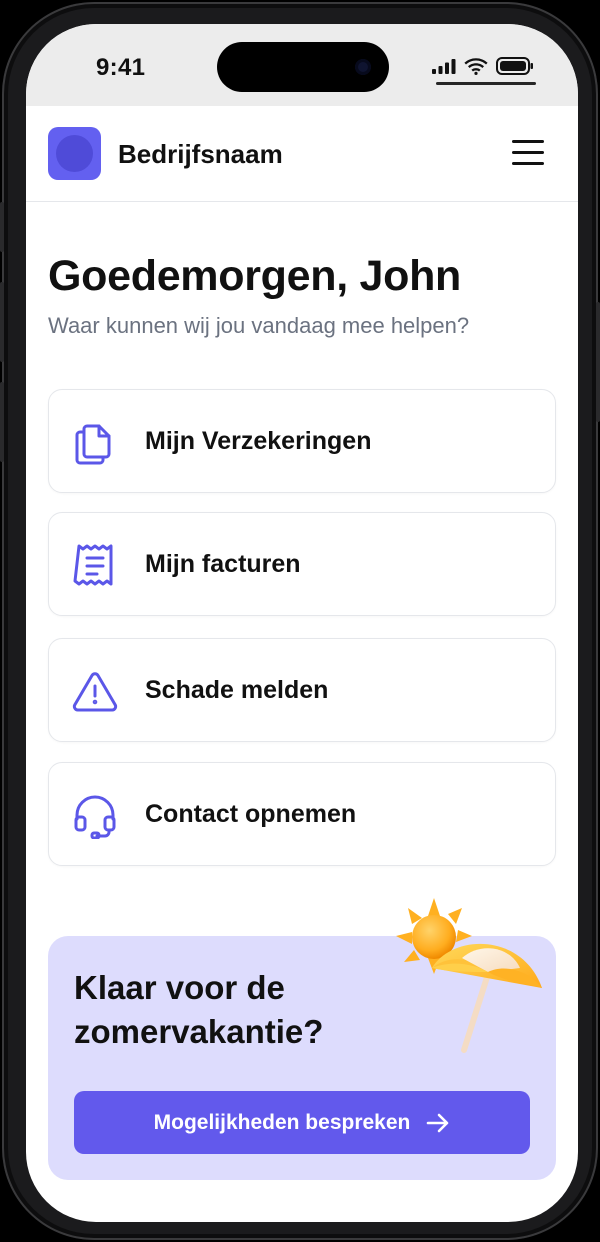  What do you see at coordinates (95, 817) in the screenshot?
I see `headset-icon` at bounding box center [95, 817].